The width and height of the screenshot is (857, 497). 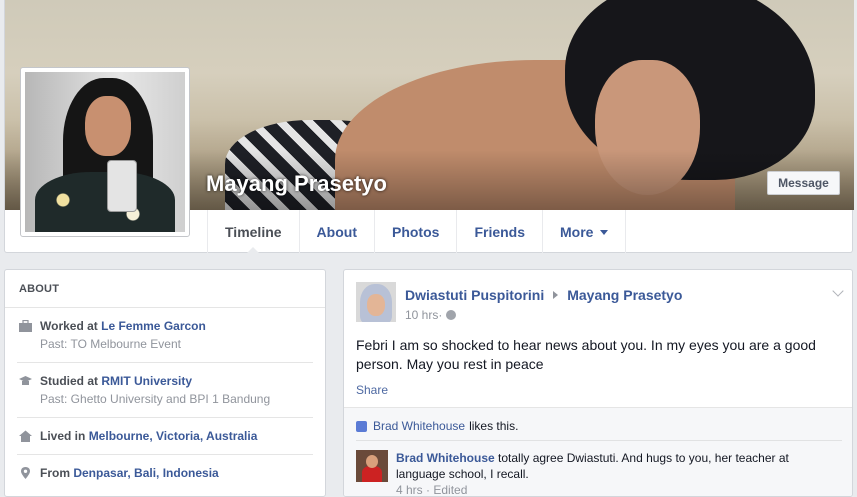 I want to click on avatar, so click(x=105, y=152).